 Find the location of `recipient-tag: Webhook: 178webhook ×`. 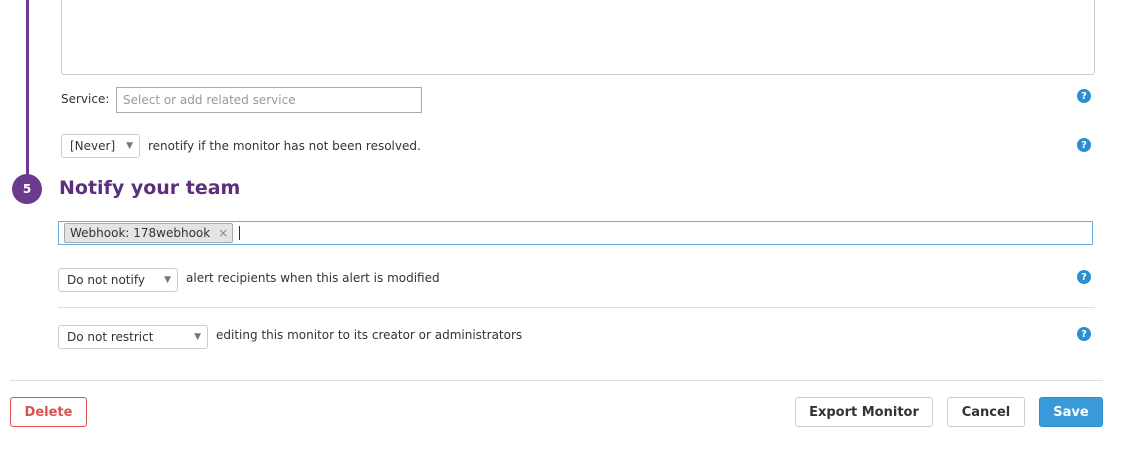

recipient-tag: Webhook: 178webhook × is located at coordinates (149, 233).